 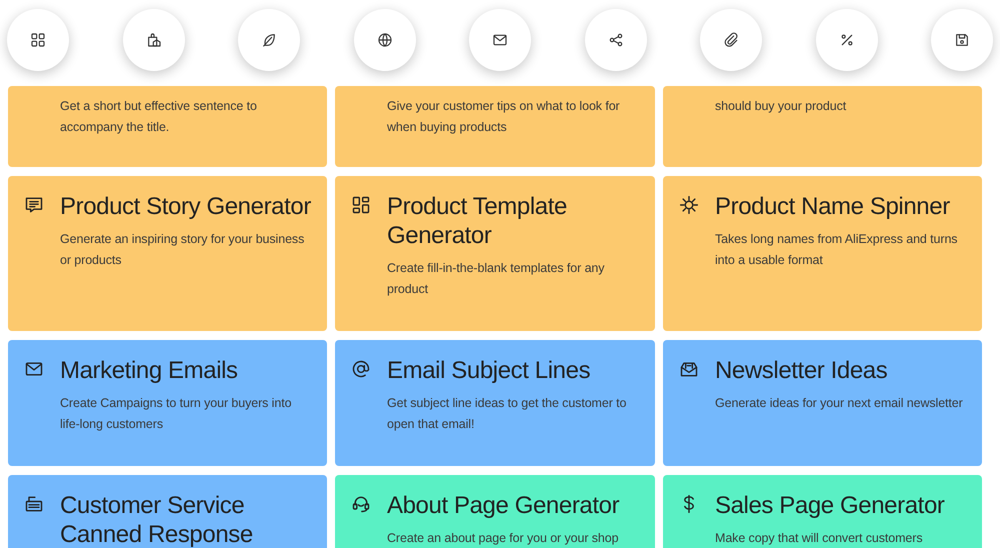 I want to click on card-description: Create an about page for you or your shop, so click(x=503, y=538).